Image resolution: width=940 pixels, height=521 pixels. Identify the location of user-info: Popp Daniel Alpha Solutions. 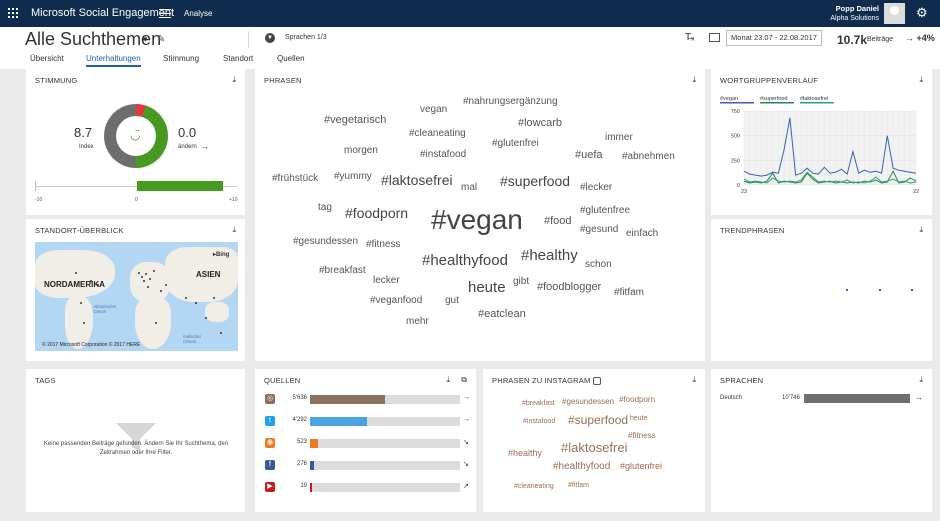
(854, 13).